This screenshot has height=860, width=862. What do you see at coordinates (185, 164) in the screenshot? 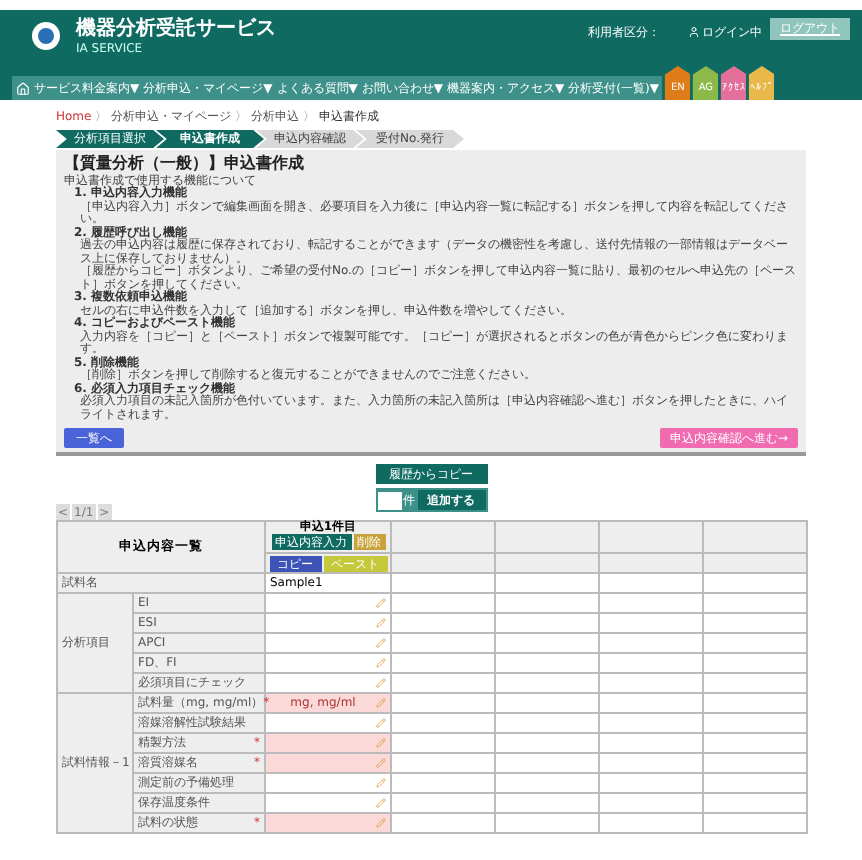
I see `panel-title: 【質量分析（一般）】申込書作成` at bounding box center [185, 164].